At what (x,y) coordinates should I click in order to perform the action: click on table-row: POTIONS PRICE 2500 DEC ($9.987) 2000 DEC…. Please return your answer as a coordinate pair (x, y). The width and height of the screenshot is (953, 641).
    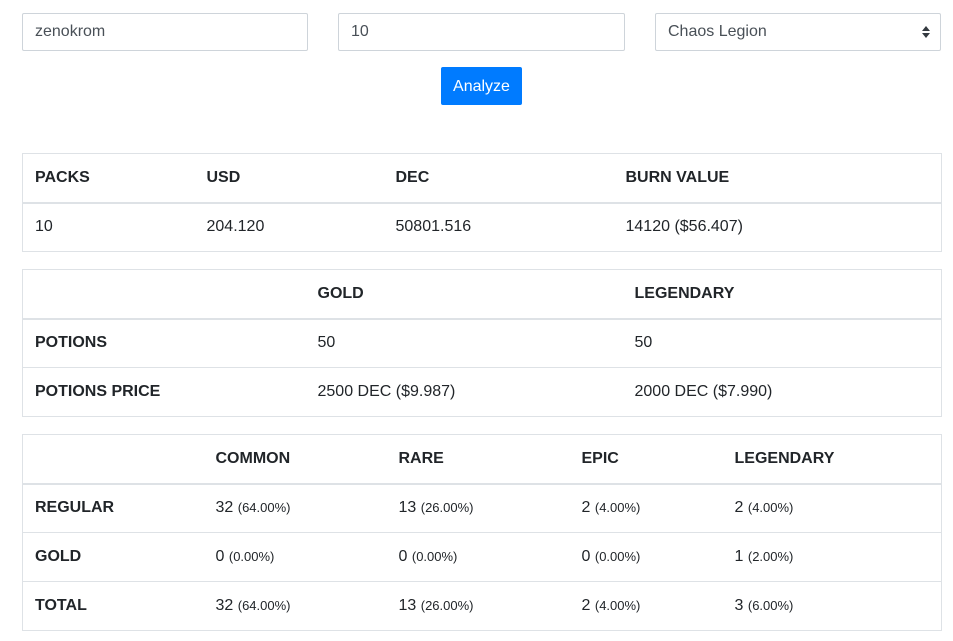
    Looking at the image, I should click on (482, 392).